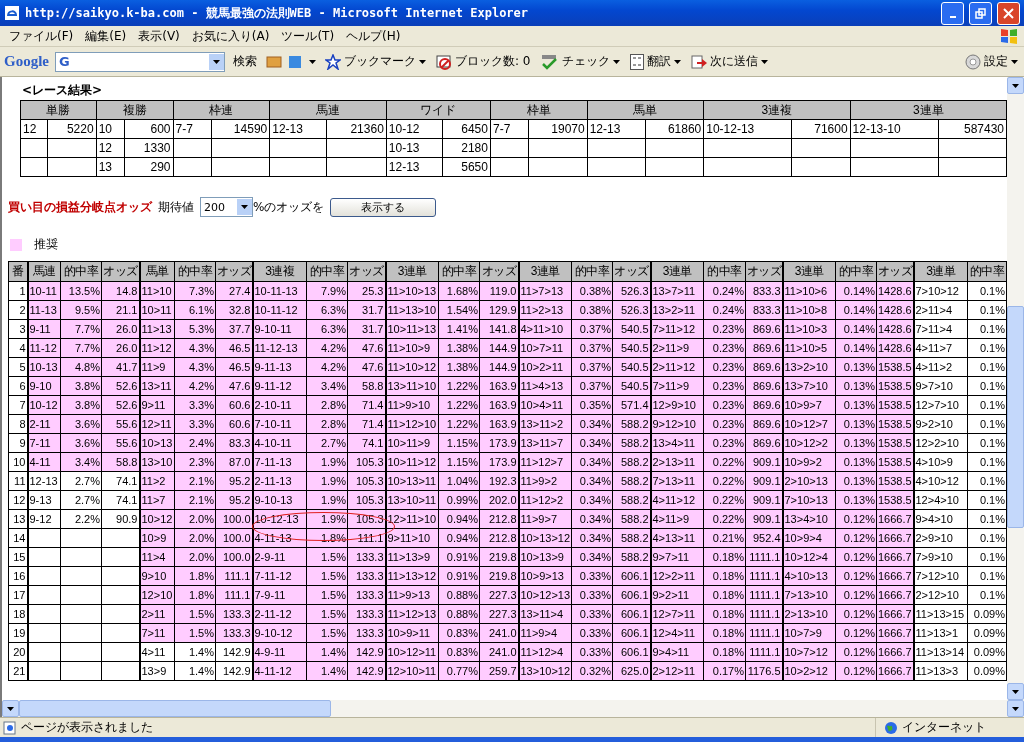  I want to click on browser-icon, so click(12, 13).